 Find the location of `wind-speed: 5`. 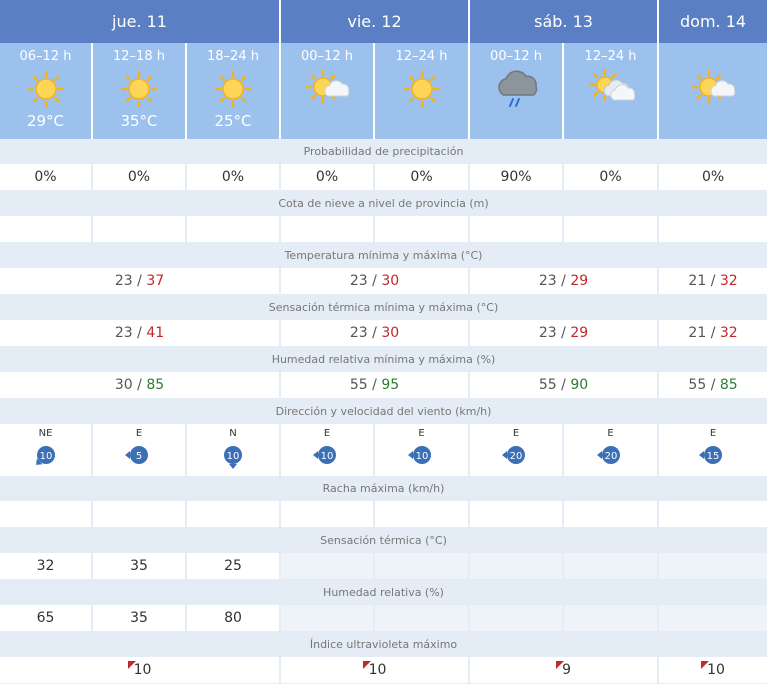

wind-speed: 5 is located at coordinates (139, 456).